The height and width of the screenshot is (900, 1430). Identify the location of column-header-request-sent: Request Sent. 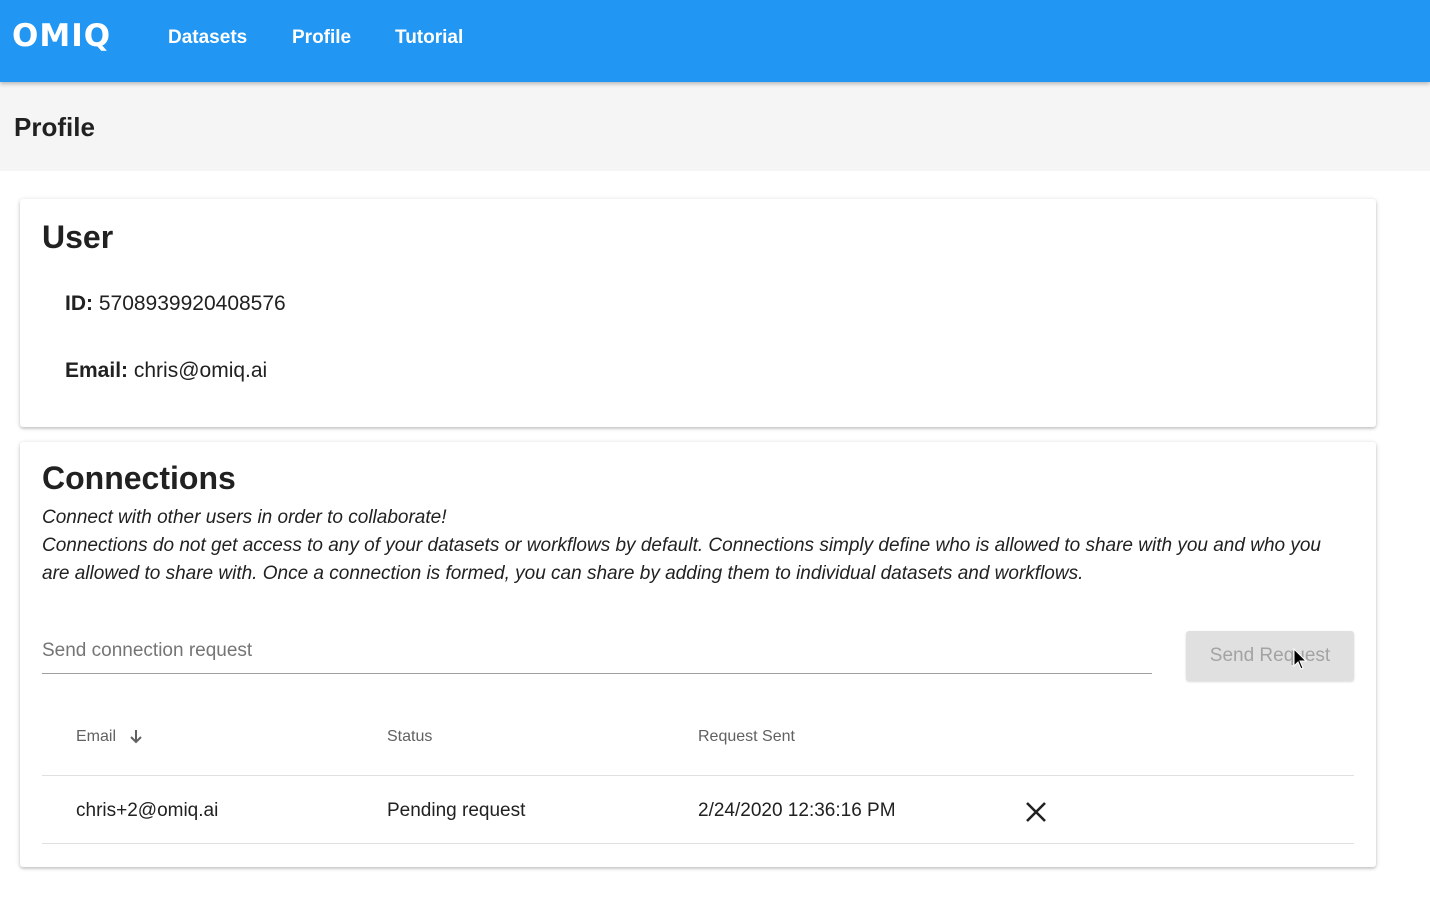
(746, 737).